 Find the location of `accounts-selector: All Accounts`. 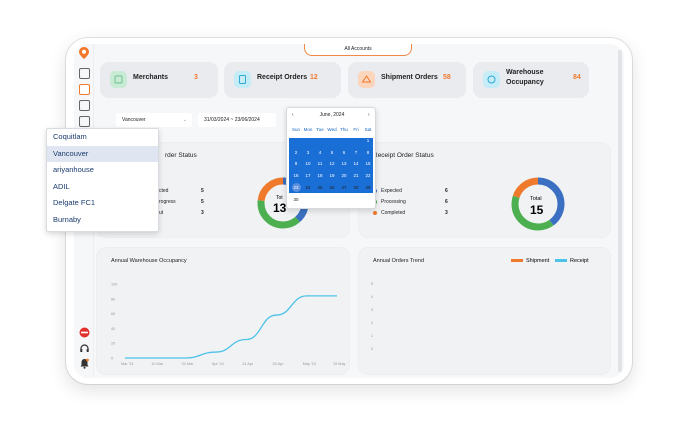

accounts-selector: All Accounts is located at coordinates (358, 50).